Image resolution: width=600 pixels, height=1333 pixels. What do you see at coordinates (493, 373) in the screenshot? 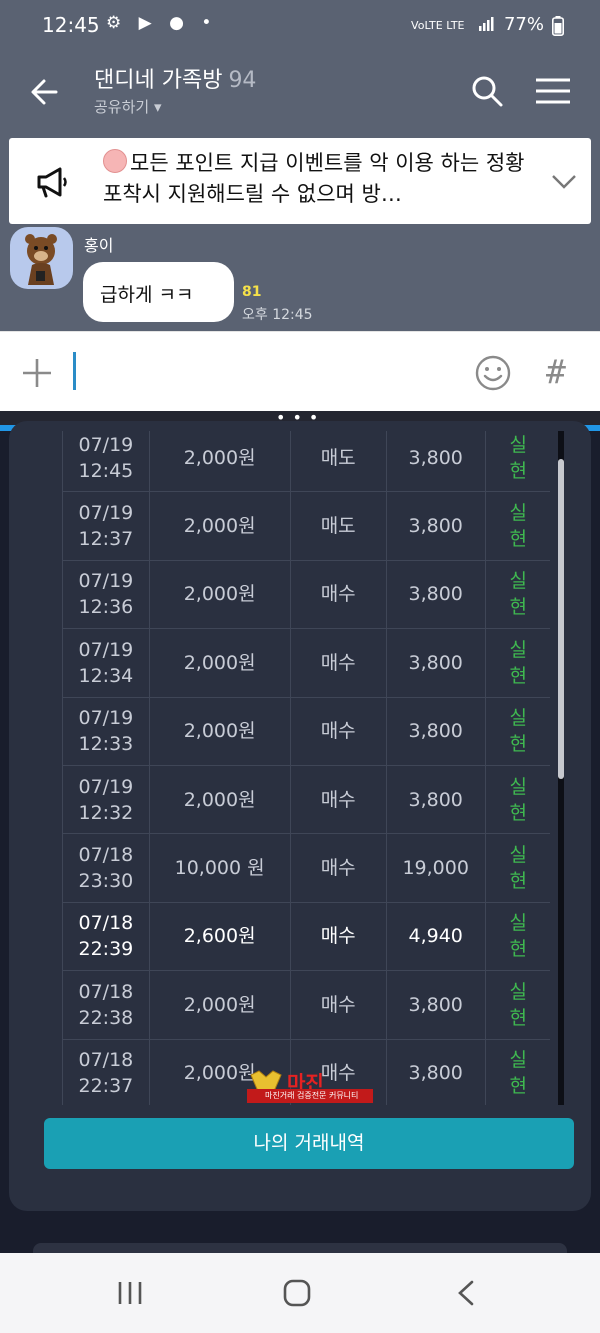
I see `emoji-icon` at bounding box center [493, 373].